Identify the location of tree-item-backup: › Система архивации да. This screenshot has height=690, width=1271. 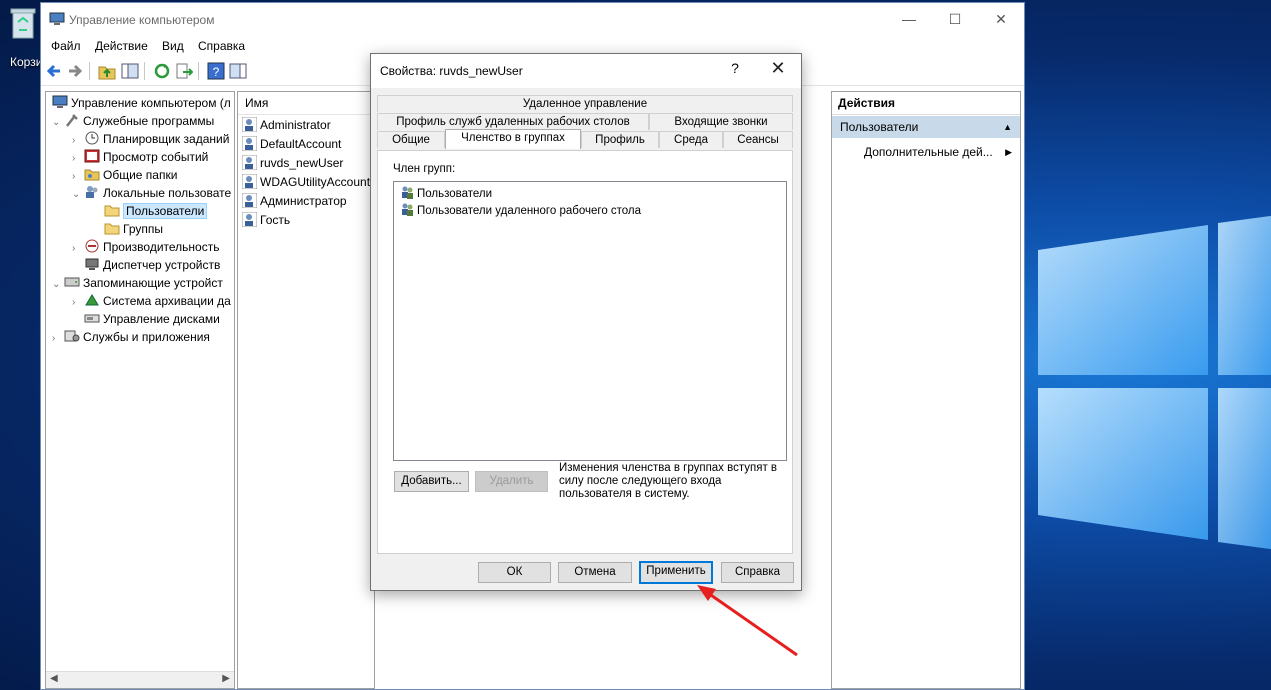
(151, 301).